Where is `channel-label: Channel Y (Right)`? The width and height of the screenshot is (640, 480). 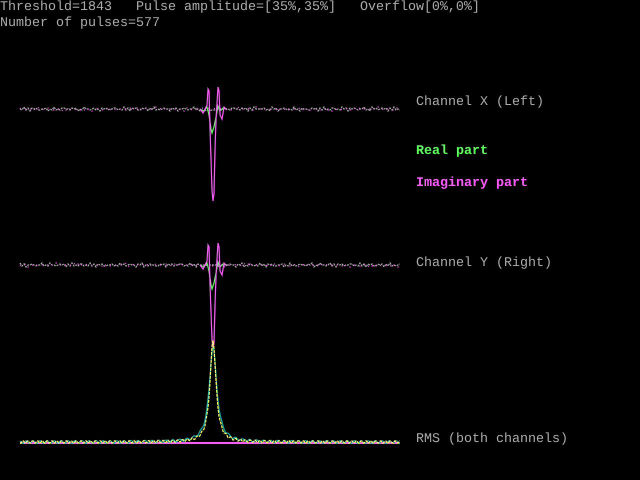 channel-label: Channel Y (Right) is located at coordinates (484, 264).